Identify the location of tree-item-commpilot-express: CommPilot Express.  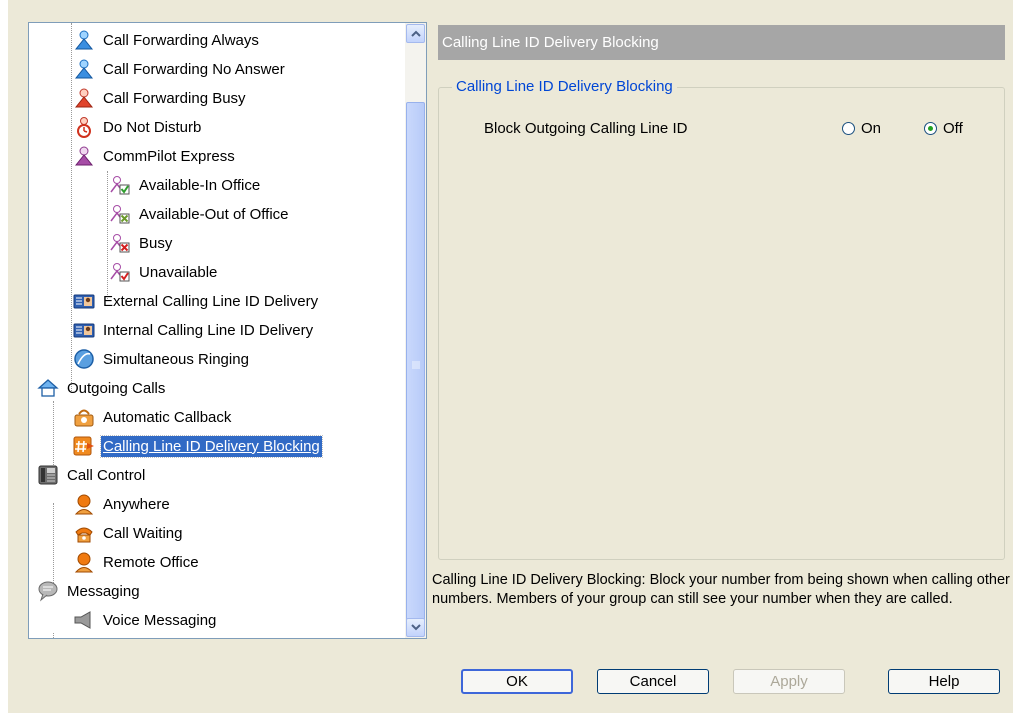
(155, 156).